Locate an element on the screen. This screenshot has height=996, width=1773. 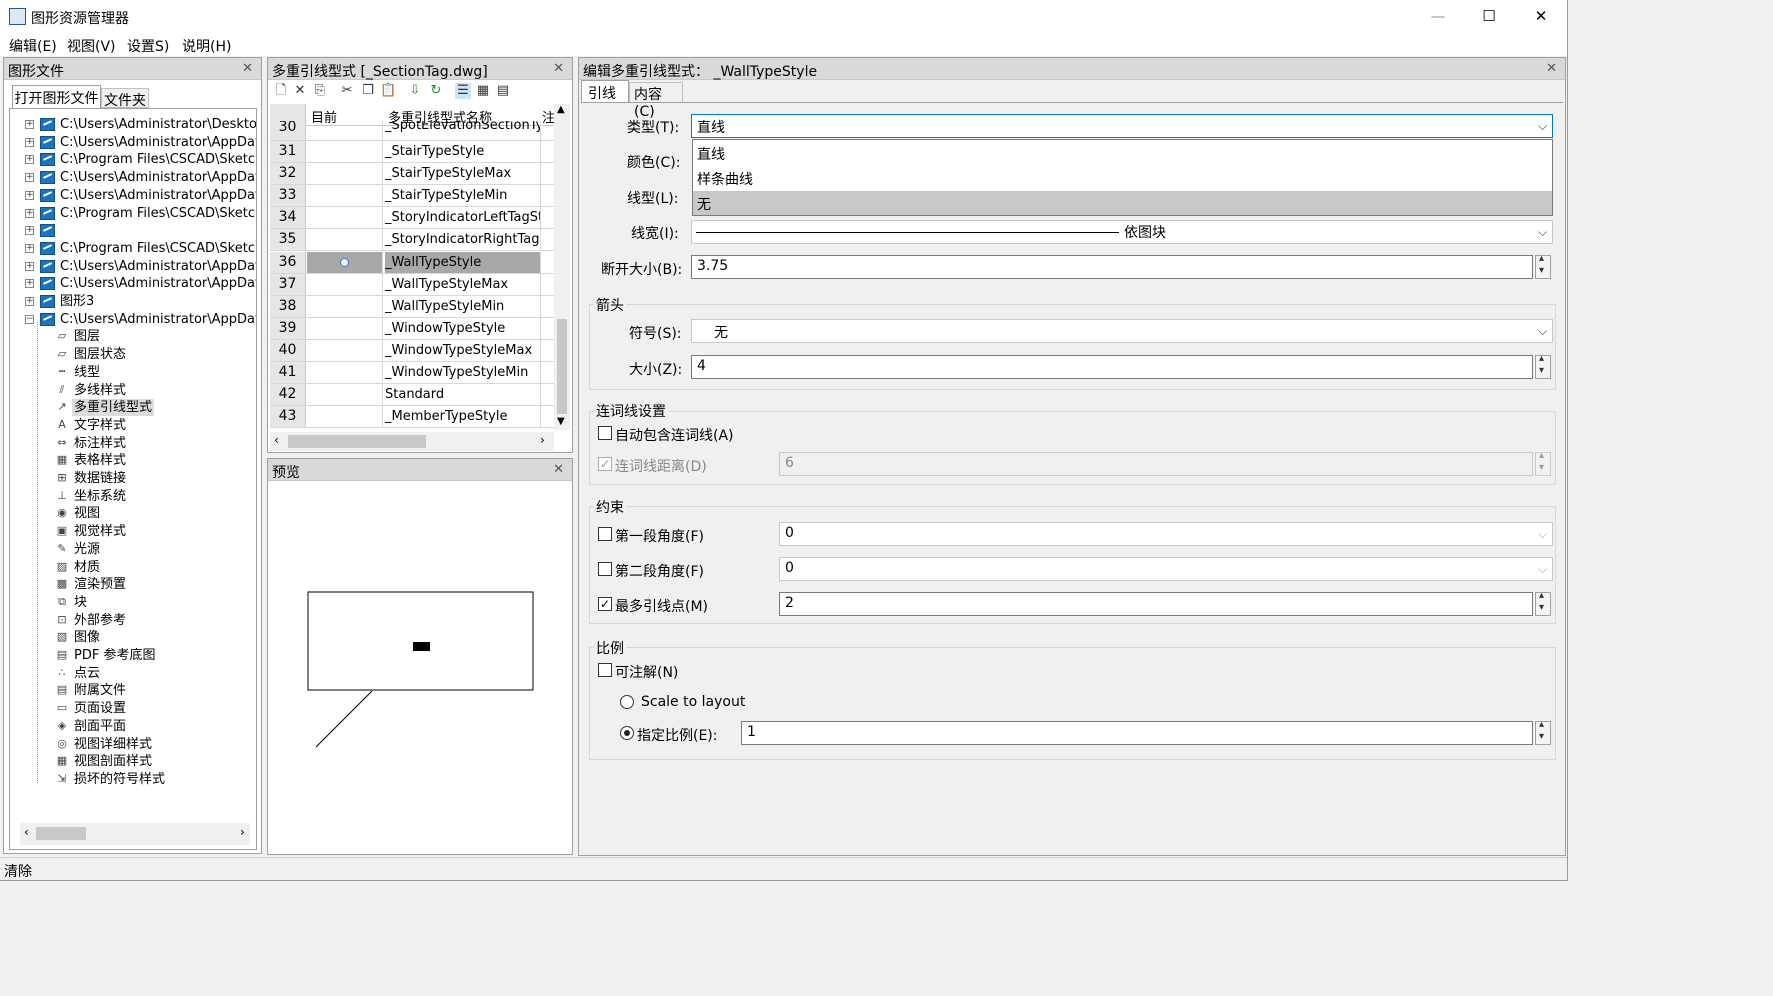
landing-distance-checkbox: ✓ is located at coordinates (605, 464).